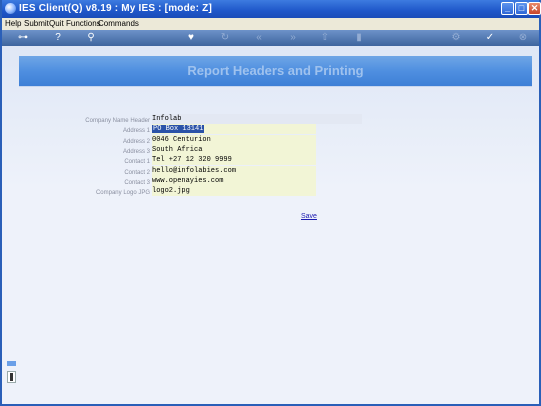 The width and height of the screenshot is (541, 406). I want to click on address-2-value: 0046 Centurion, so click(181, 140).